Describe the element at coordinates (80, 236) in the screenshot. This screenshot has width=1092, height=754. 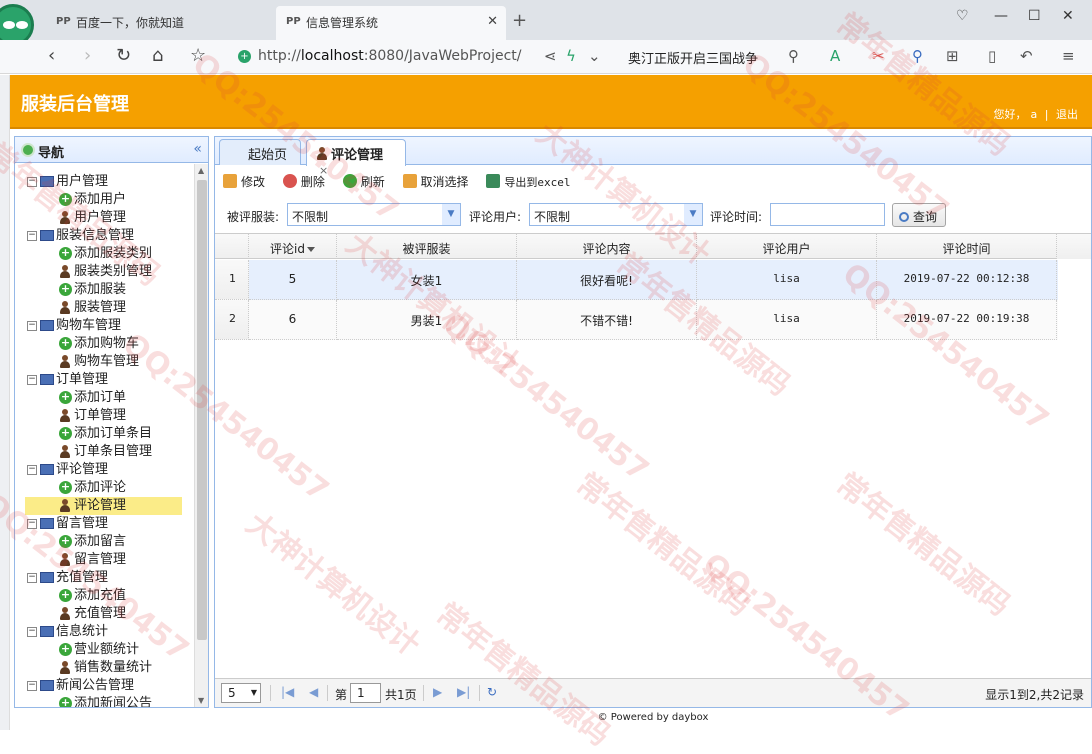
I see `tree-group: − 服装信息管理` at that location.